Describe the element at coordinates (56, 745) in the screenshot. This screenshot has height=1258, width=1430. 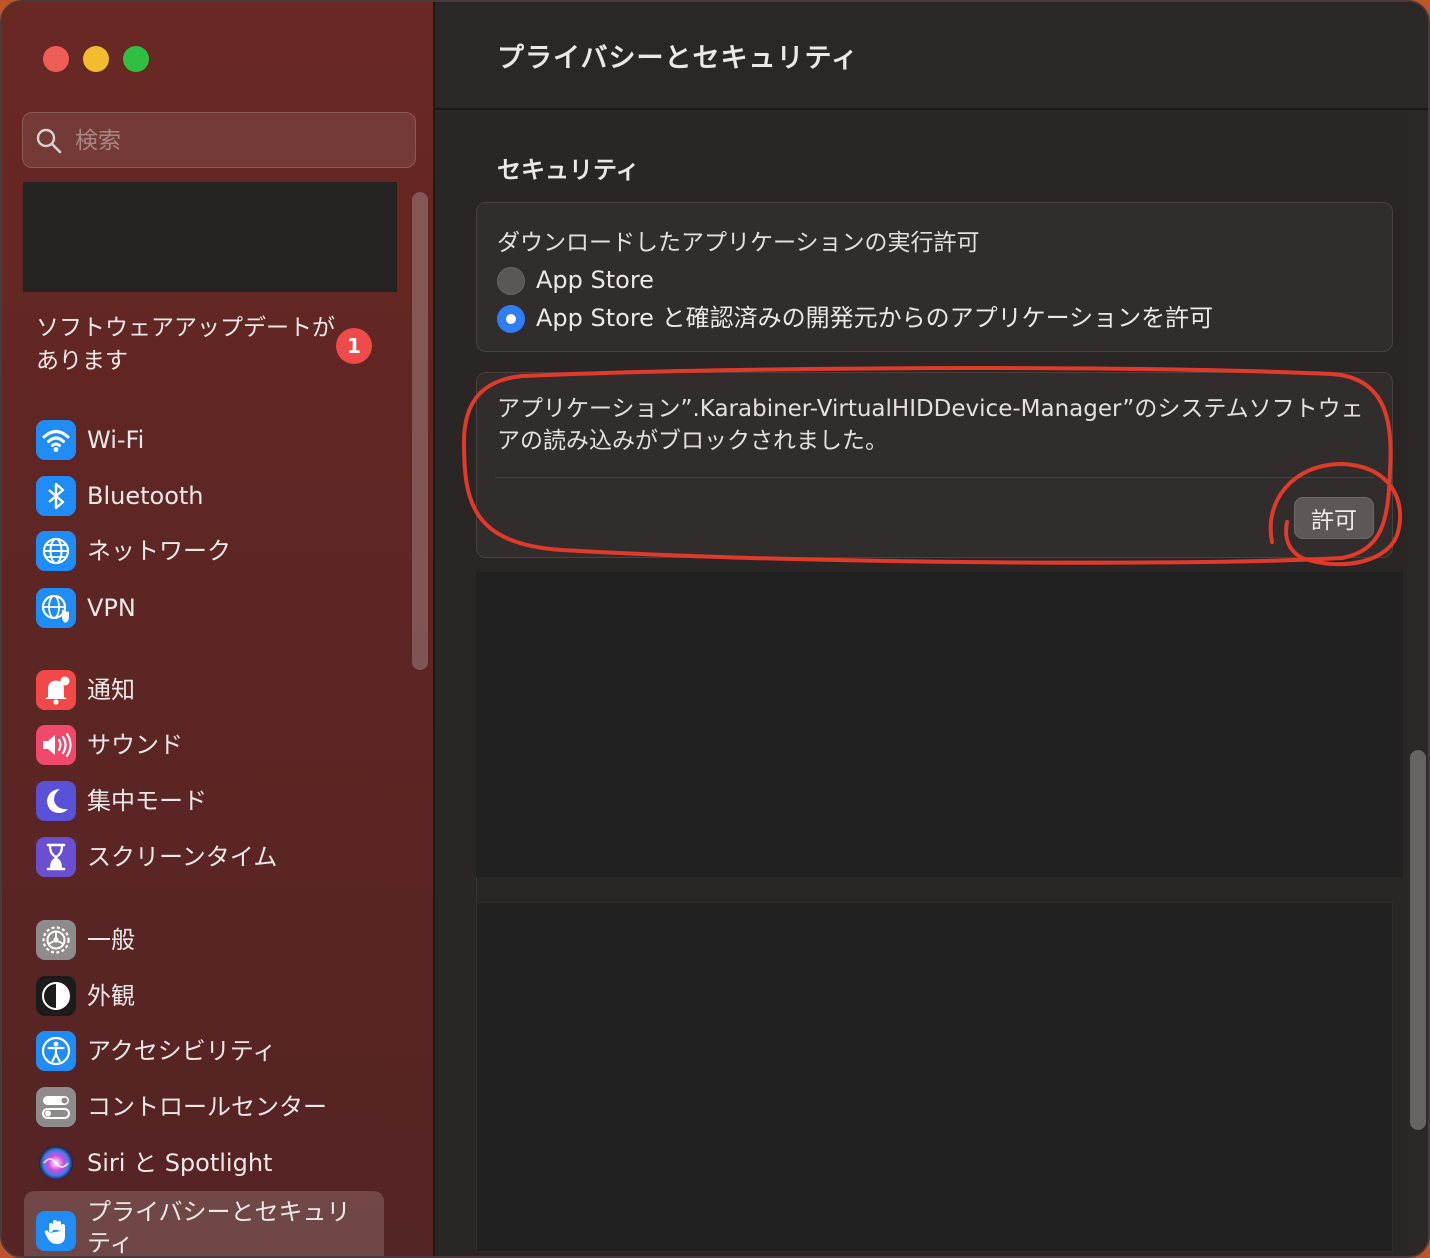
I see `speaker-icon` at that location.